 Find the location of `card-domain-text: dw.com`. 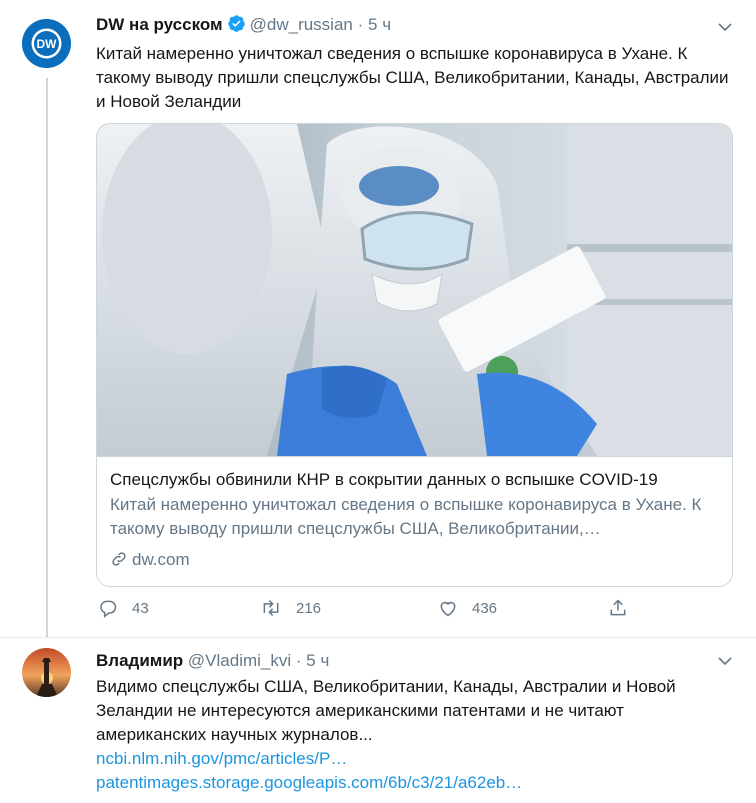

card-domain-text: dw.com is located at coordinates (161, 559).